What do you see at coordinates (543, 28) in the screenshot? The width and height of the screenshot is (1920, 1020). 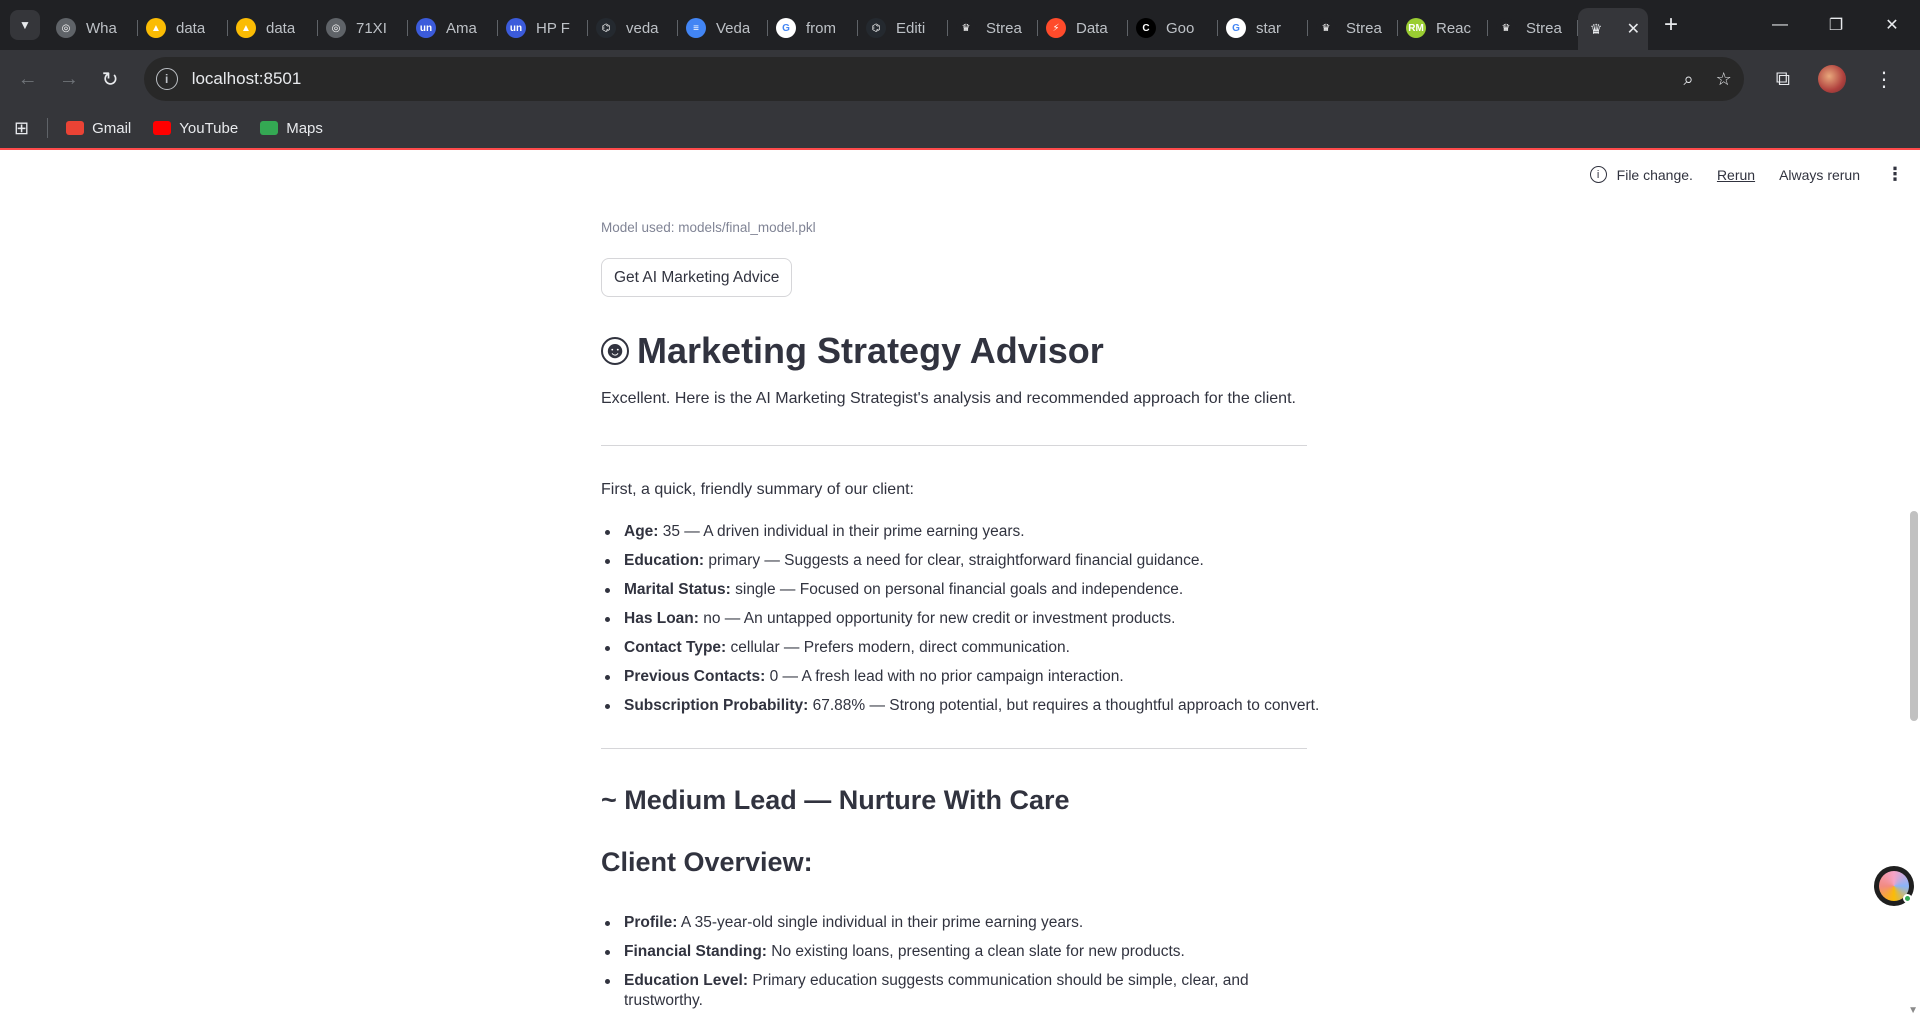 I see `browser-tab: un HP F` at bounding box center [543, 28].